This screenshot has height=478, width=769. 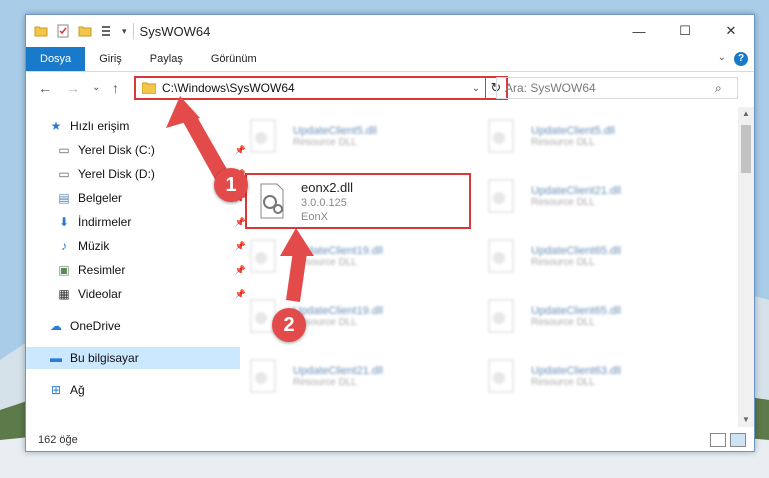 I want to click on help-icon: ?, so click(x=741, y=59).